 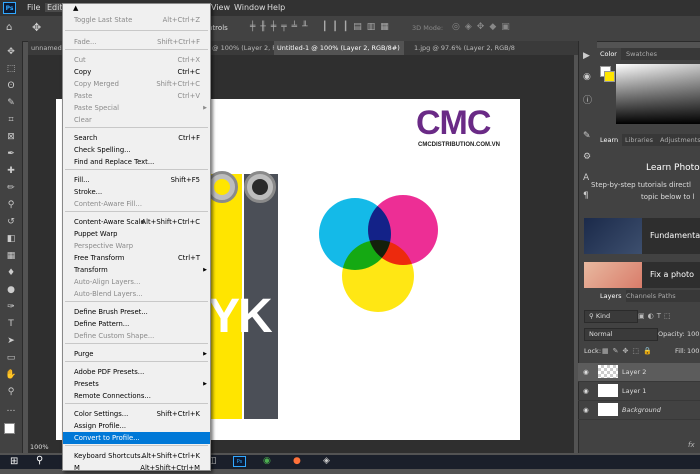 What do you see at coordinates (11, 86) in the screenshot?
I see `lasso-tool-icon: ʘ` at bounding box center [11, 86].